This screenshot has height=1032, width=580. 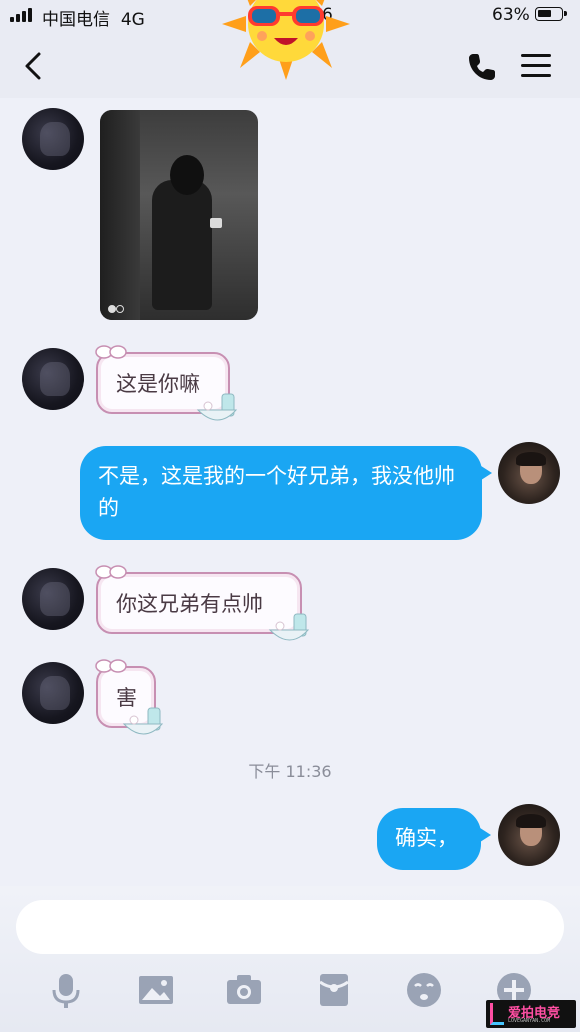 I want to click on message-text: 确实，, so click(x=426, y=838).